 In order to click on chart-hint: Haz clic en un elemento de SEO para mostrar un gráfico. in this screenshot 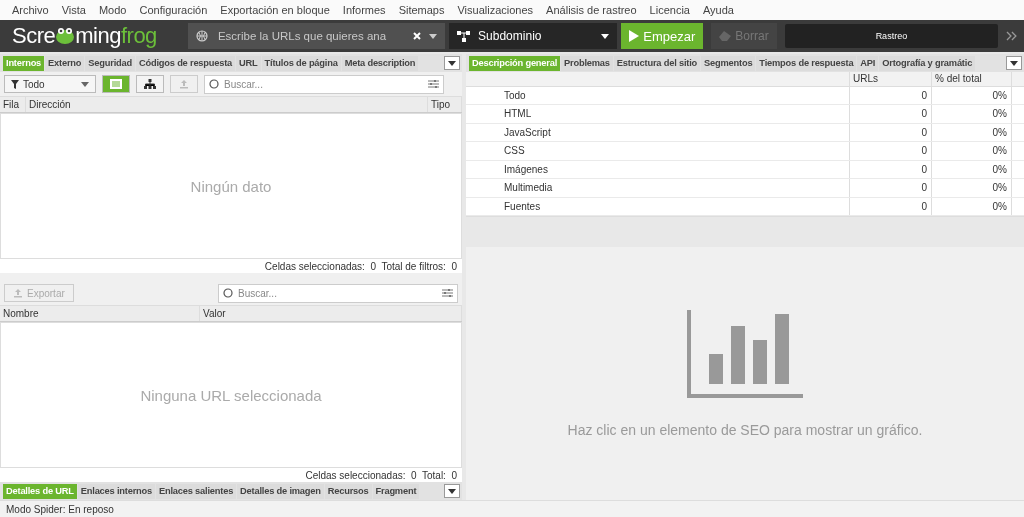, I will do `click(745, 429)`.